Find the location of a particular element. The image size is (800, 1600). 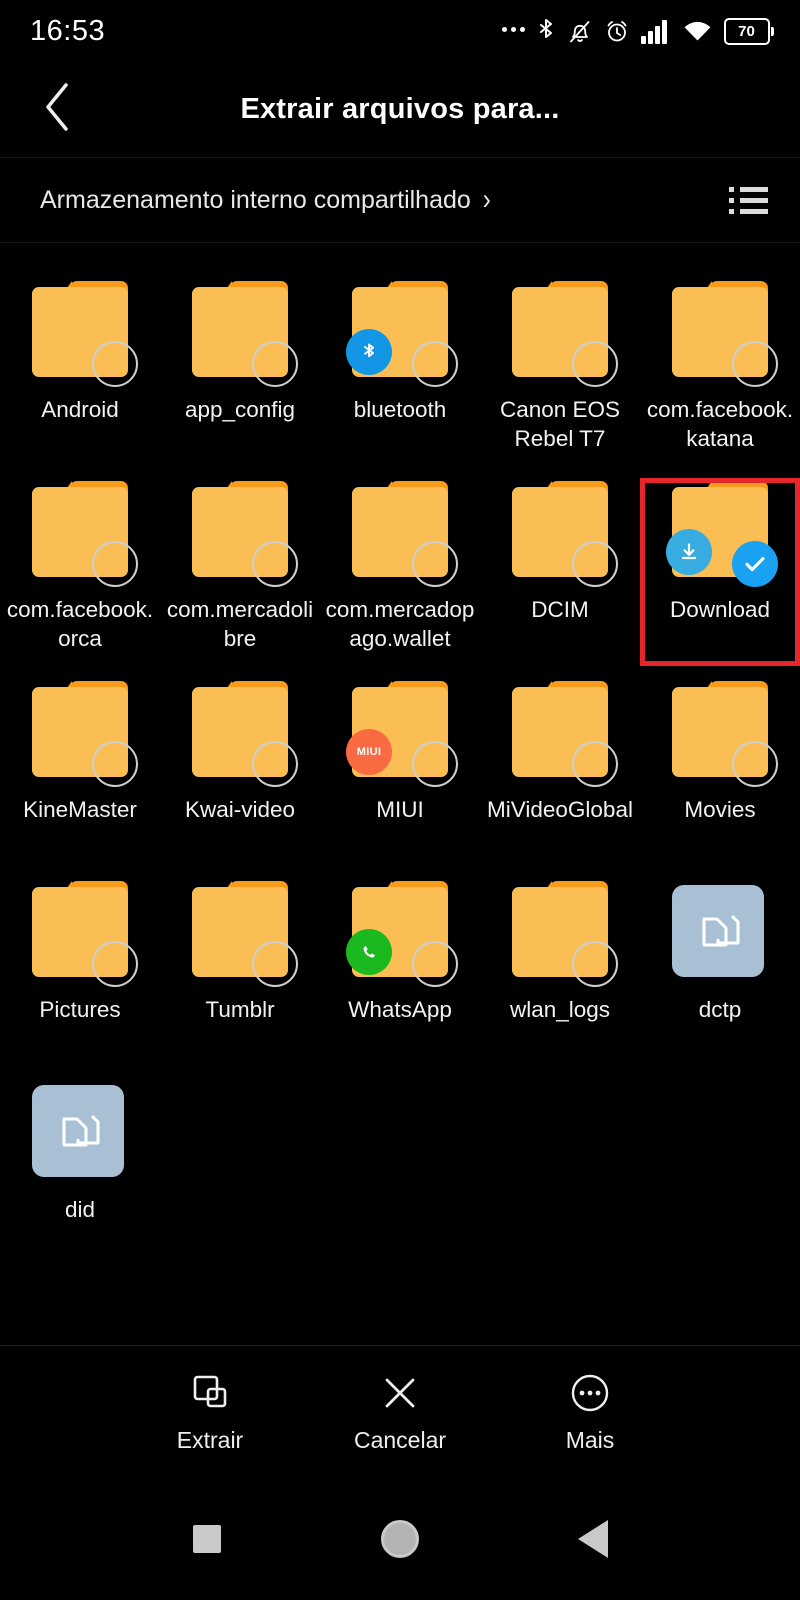

more-label: Mais is located at coordinates (590, 1439).